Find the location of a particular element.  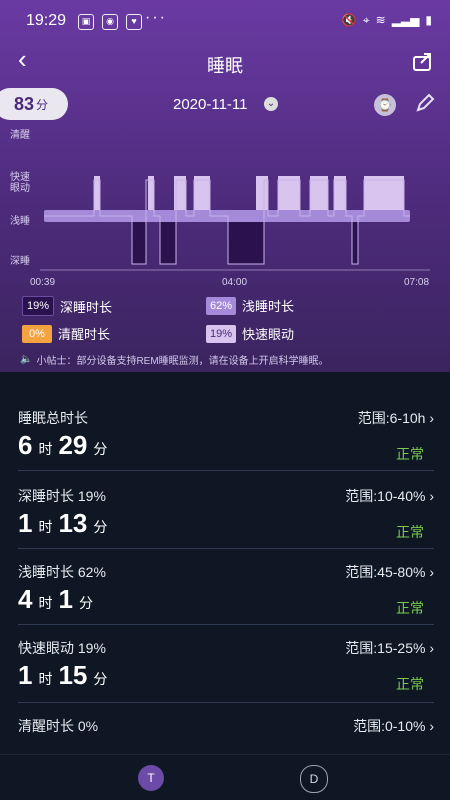

edit-button is located at coordinates (425, 103).